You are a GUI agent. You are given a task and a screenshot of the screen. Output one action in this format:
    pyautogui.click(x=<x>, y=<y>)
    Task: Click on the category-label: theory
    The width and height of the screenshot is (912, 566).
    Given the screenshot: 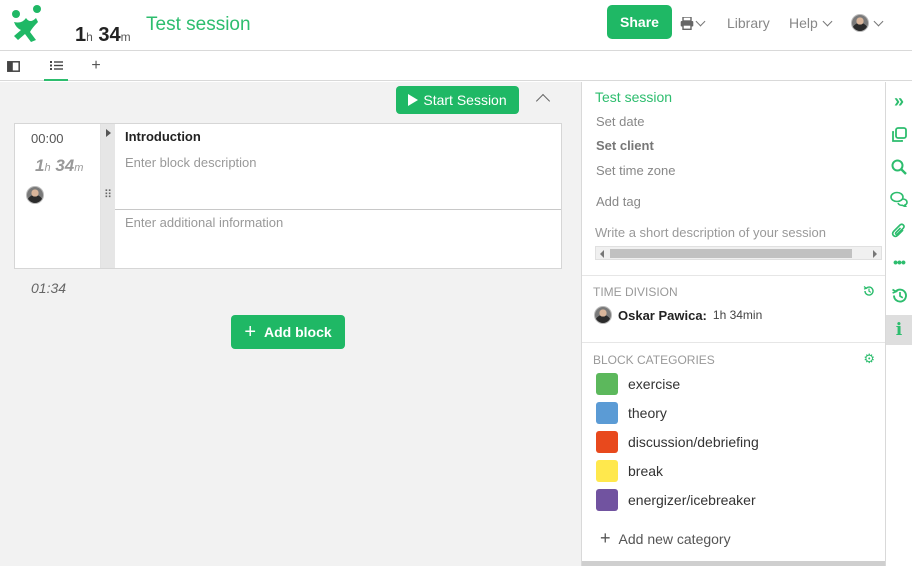 What is the action you would take?
    pyautogui.click(x=647, y=413)
    